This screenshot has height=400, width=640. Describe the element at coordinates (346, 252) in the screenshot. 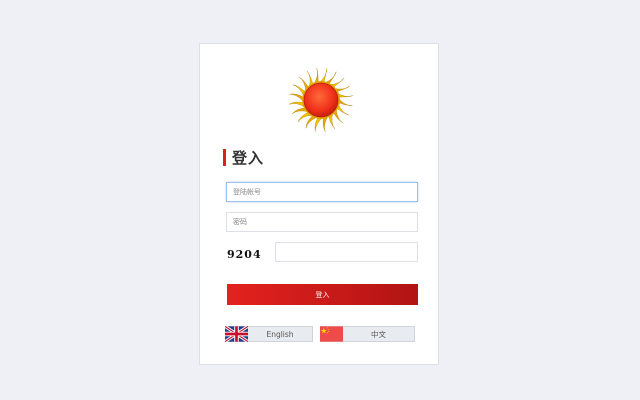

I see `captcha-input` at that location.